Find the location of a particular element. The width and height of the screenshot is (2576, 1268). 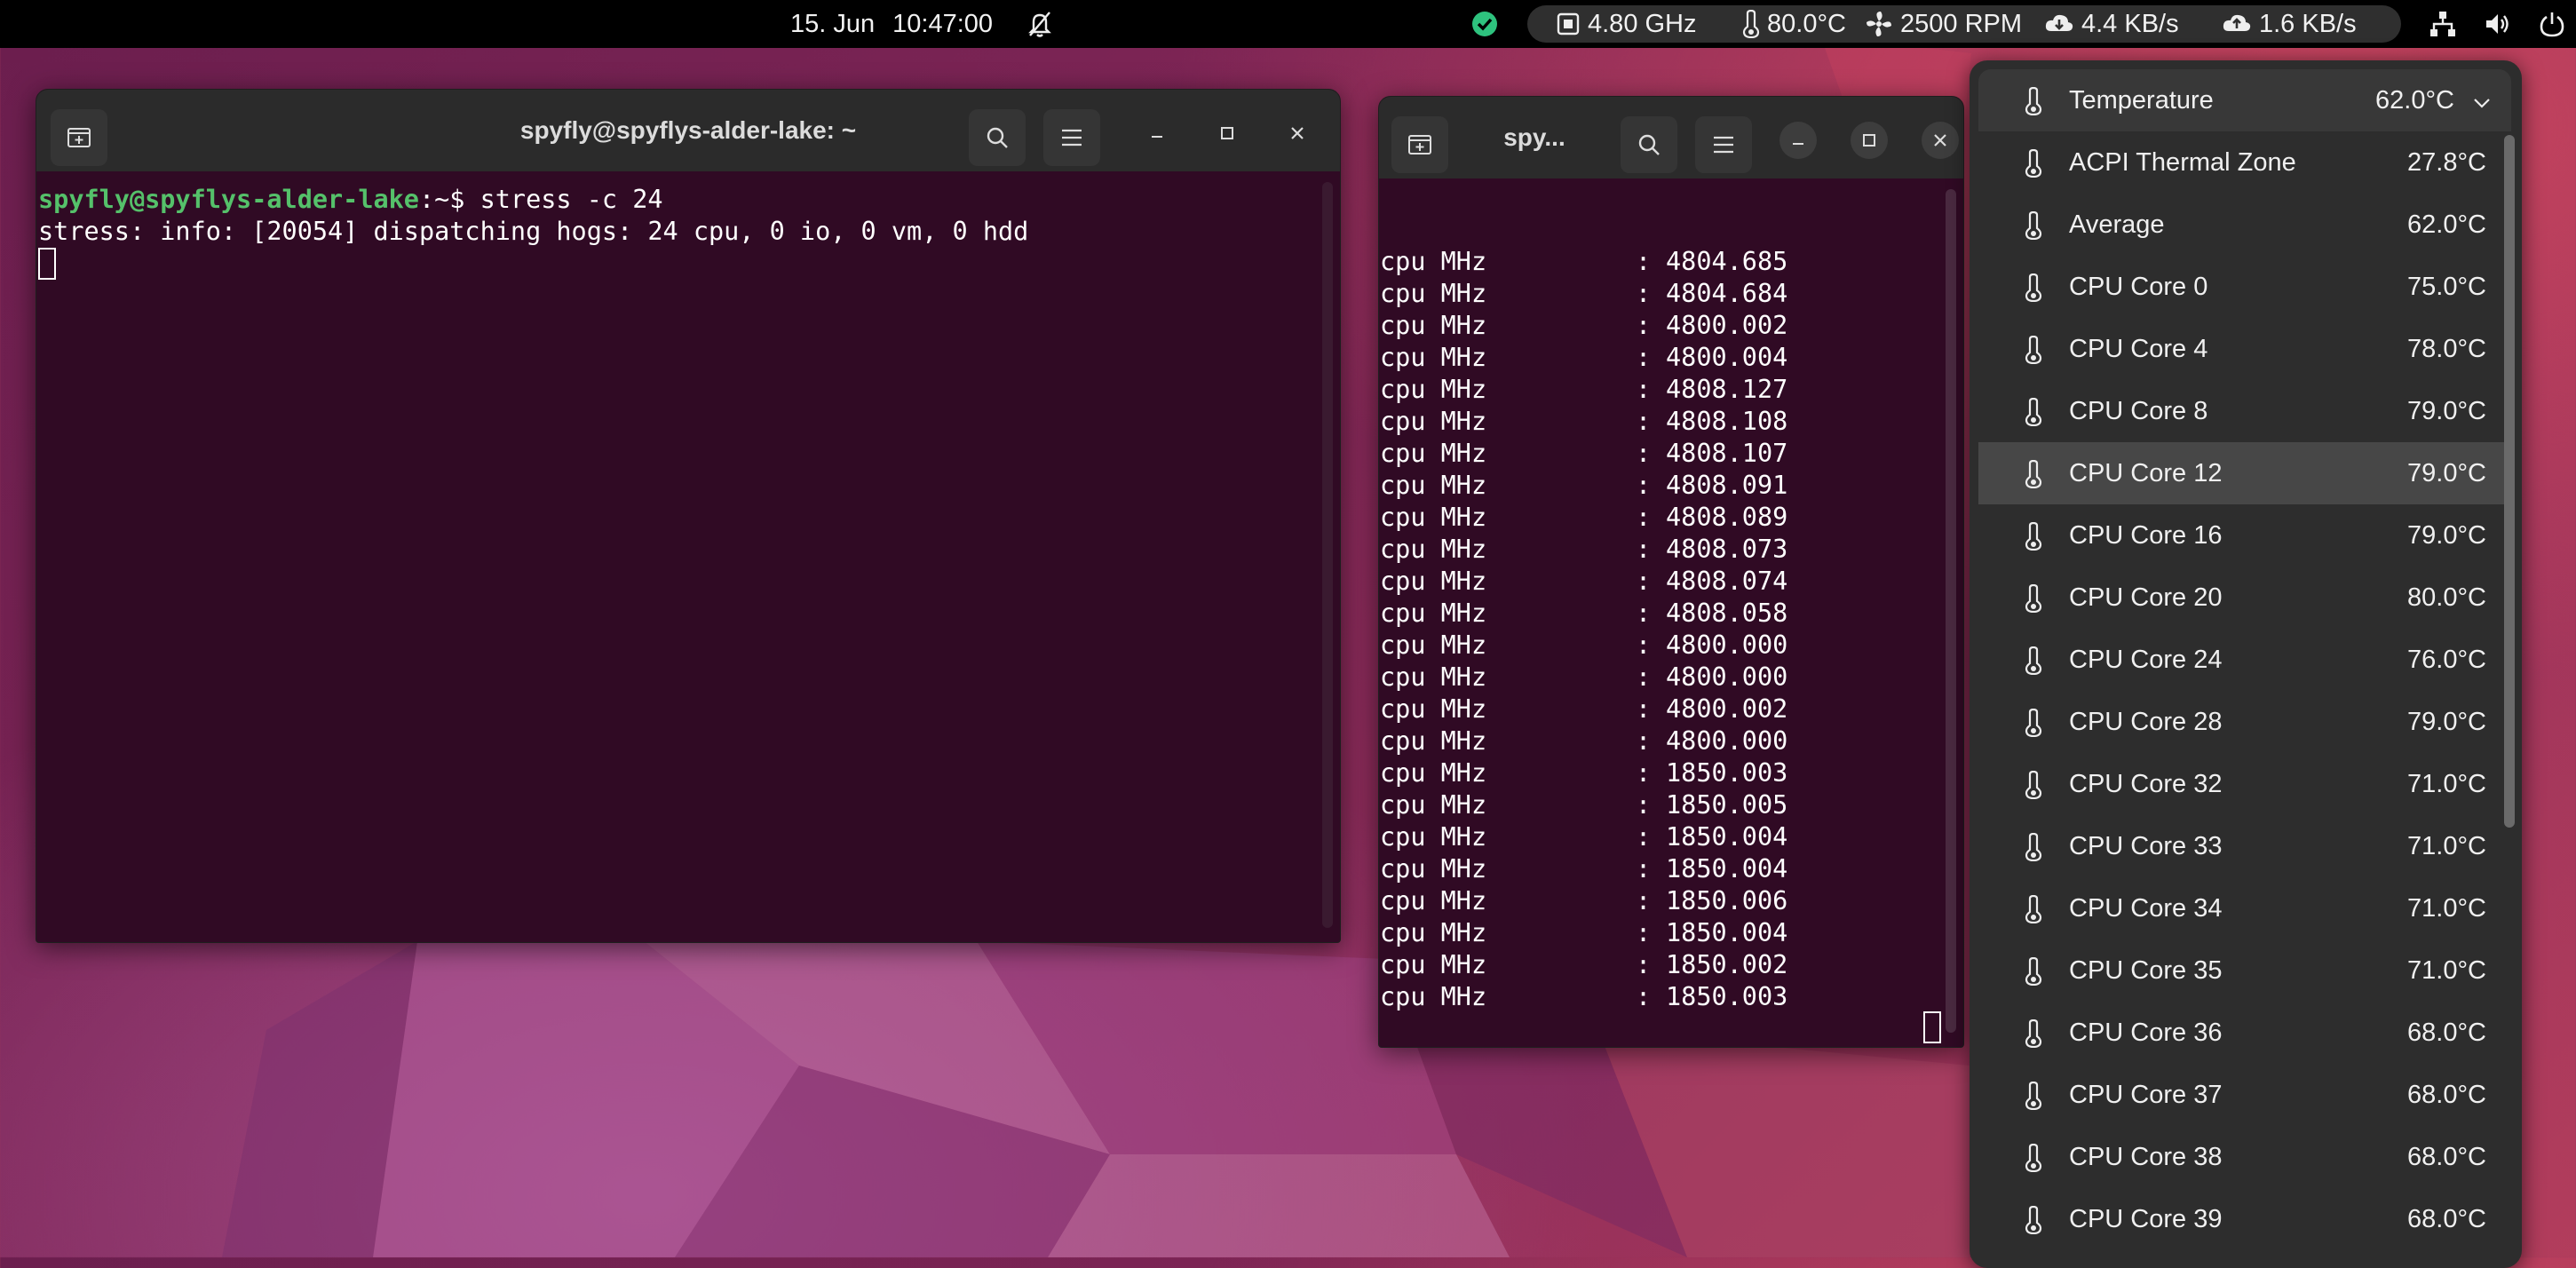

clock: 15. Jun 10:47:00 is located at coordinates (892, 24).